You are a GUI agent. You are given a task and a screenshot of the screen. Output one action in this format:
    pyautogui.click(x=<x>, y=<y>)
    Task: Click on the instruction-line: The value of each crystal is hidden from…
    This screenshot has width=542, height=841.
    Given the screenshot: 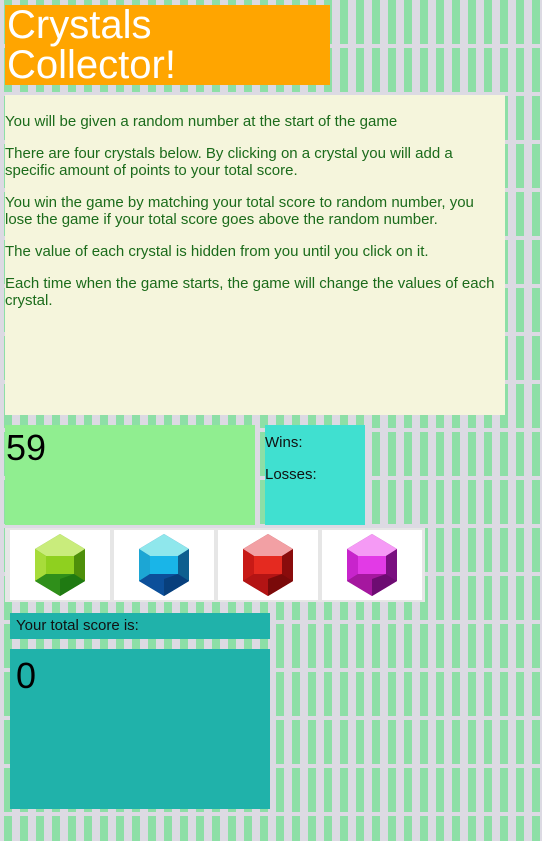 What is the action you would take?
    pyautogui.click(x=217, y=251)
    